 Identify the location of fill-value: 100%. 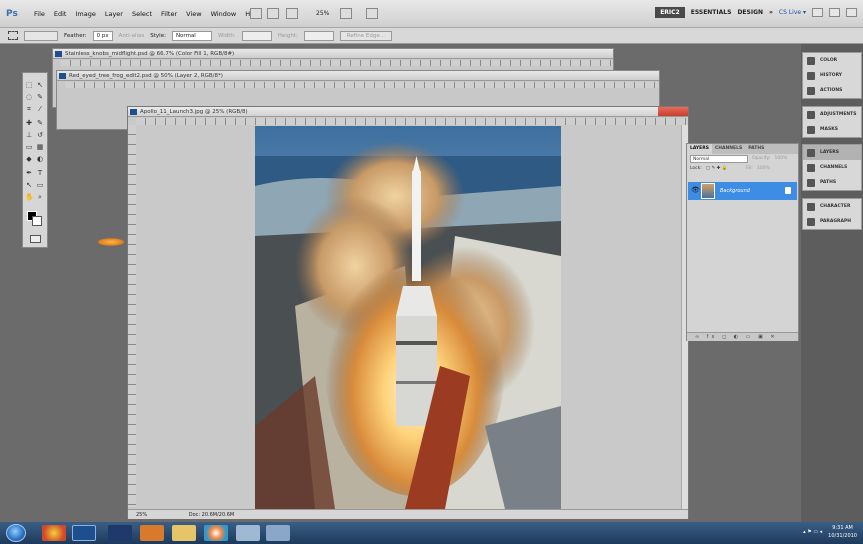
(763, 169).